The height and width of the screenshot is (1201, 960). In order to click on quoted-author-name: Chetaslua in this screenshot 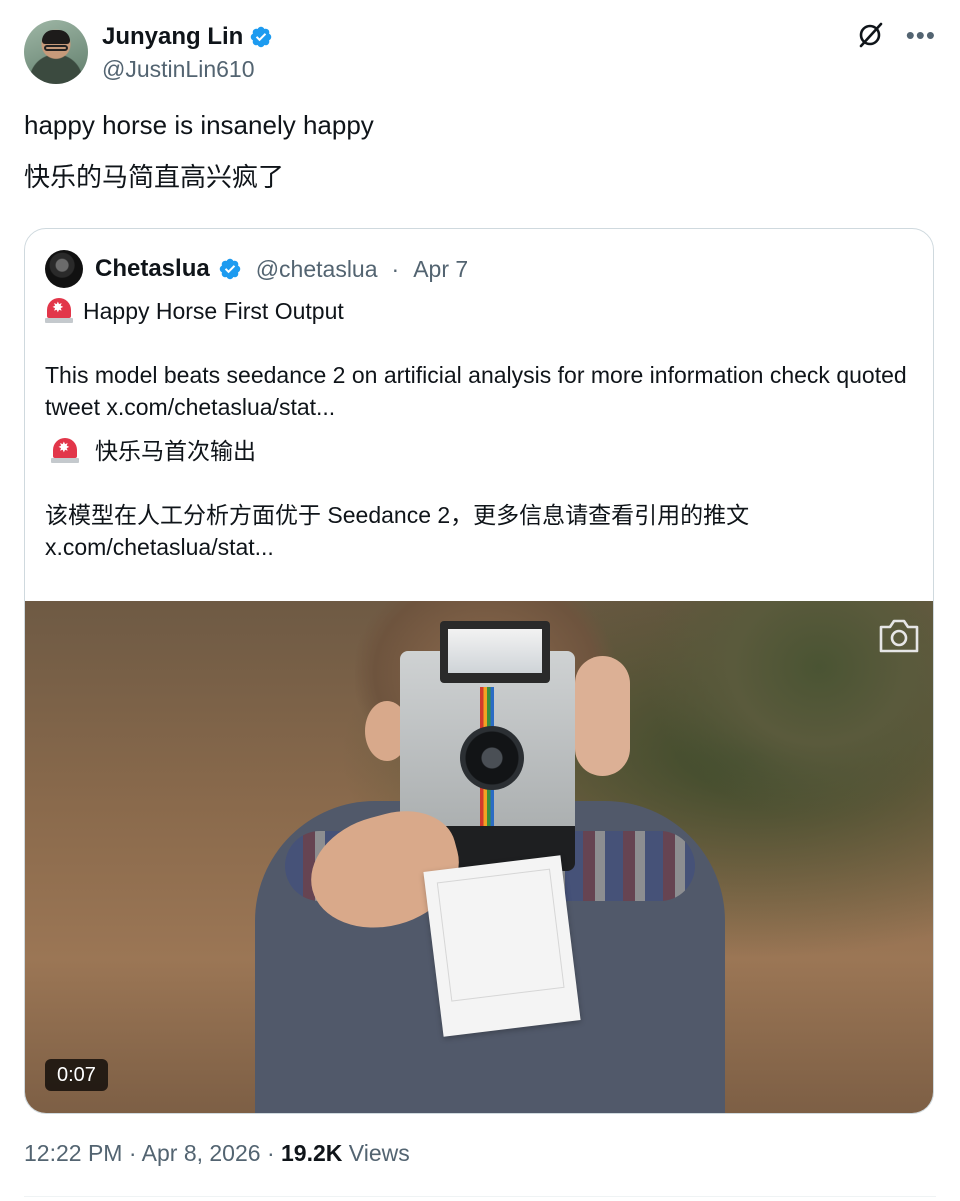, I will do `click(152, 269)`.